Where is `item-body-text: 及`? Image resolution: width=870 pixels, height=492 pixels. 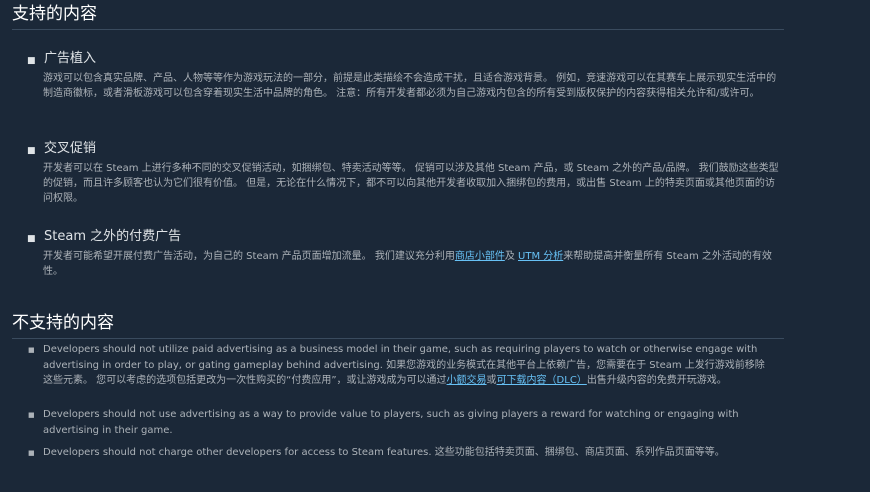 item-body-text: 及 is located at coordinates (511, 256).